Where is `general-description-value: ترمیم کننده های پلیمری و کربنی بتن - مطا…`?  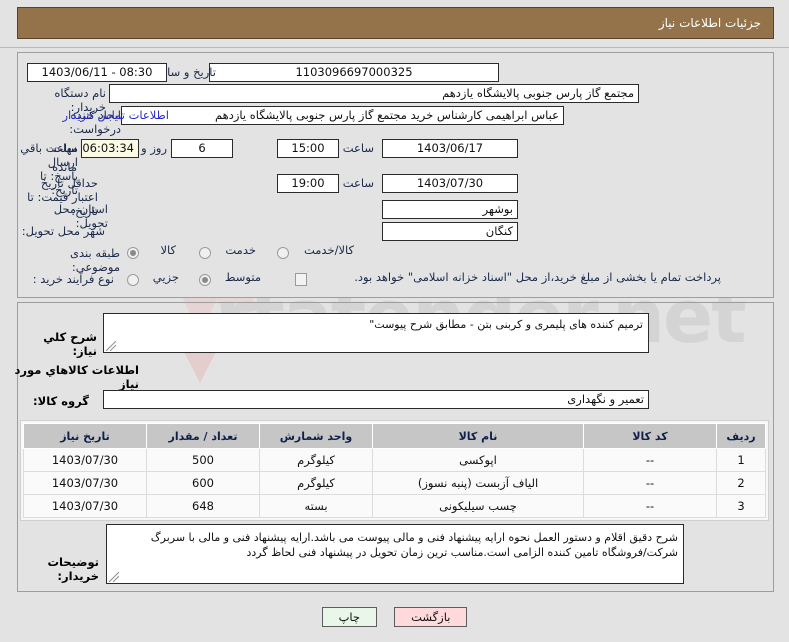 general-description-value: ترمیم کننده های پلیمری و کربنی بتن - مطا… is located at coordinates (506, 324).